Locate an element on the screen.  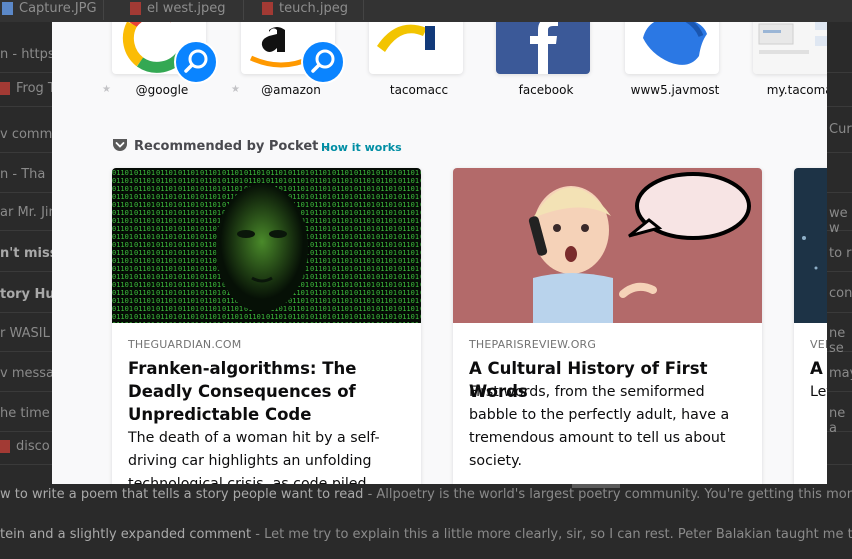
top-site-label: www5.javmost is located at coordinates (675, 90).